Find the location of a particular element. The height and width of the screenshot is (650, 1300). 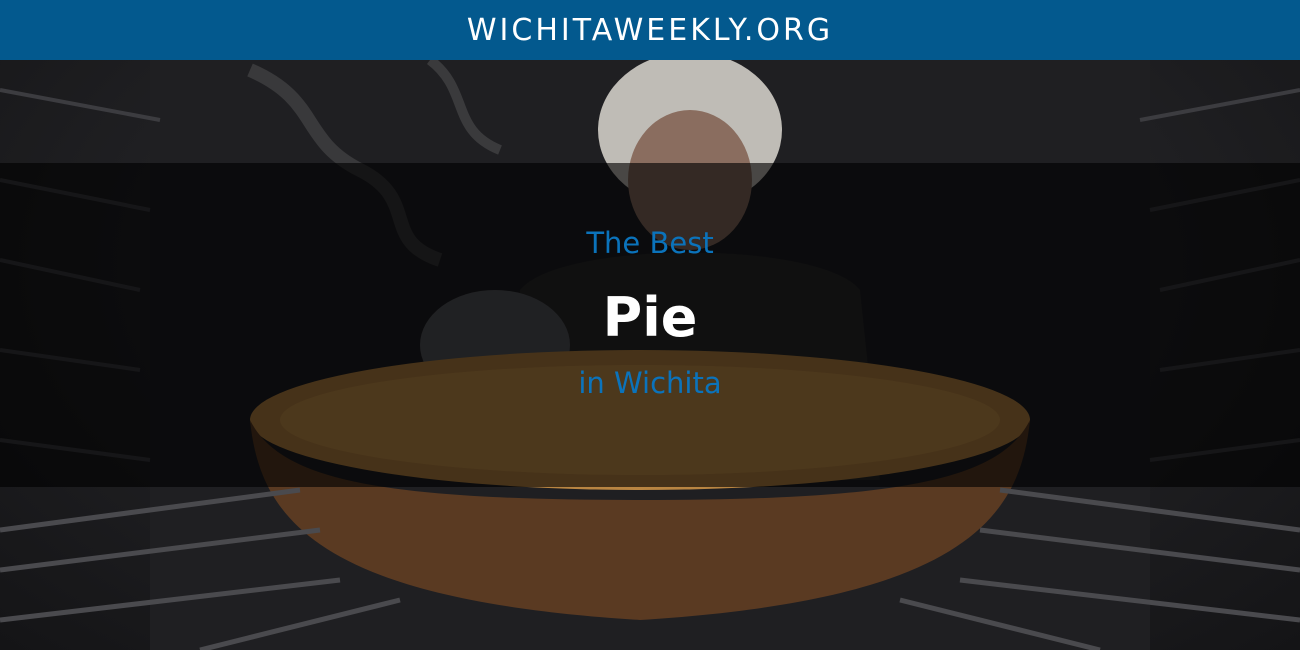

kicker-text: The Best is located at coordinates (650, 243).